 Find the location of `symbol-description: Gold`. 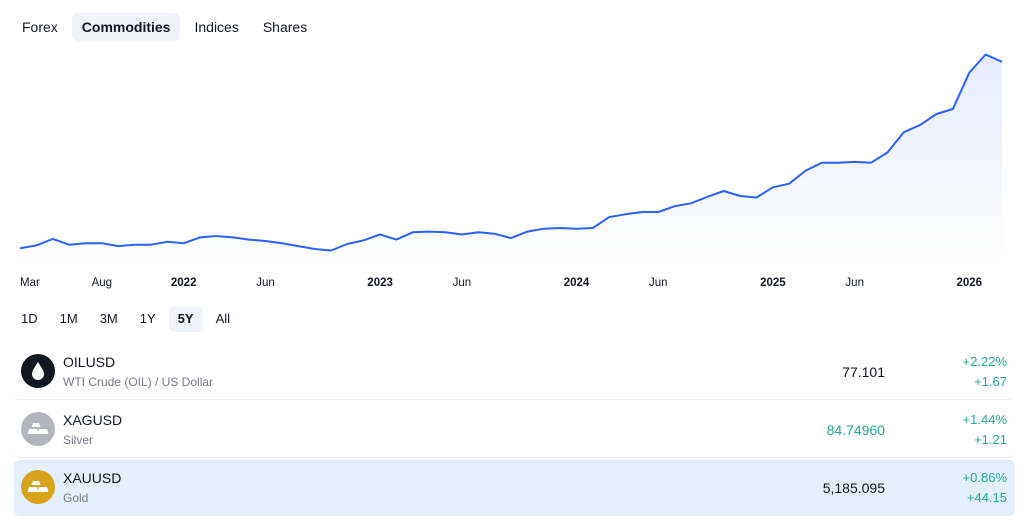

symbol-description: Gold is located at coordinates (76, 498).